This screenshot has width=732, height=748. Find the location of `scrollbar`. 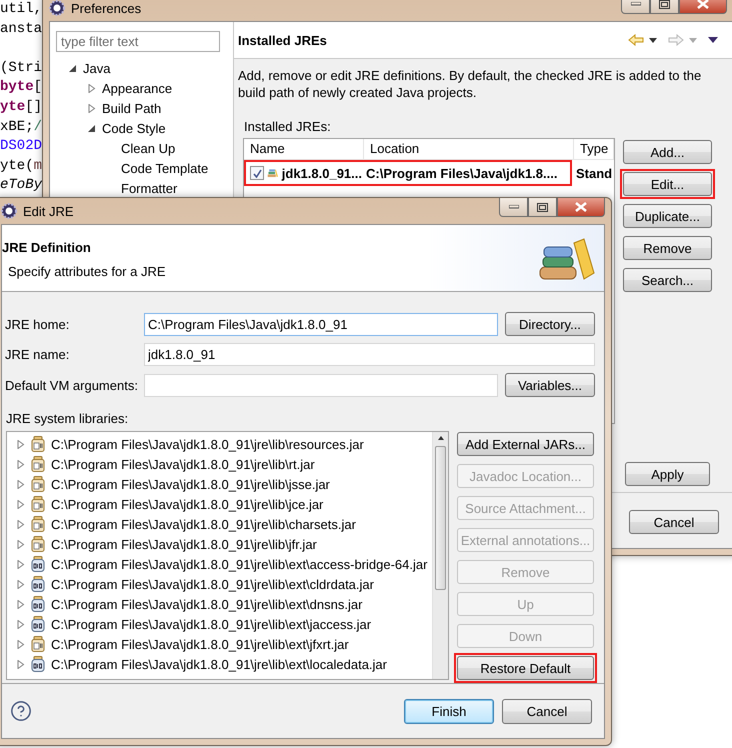

scrollbar is located at coordinates (440, 555).